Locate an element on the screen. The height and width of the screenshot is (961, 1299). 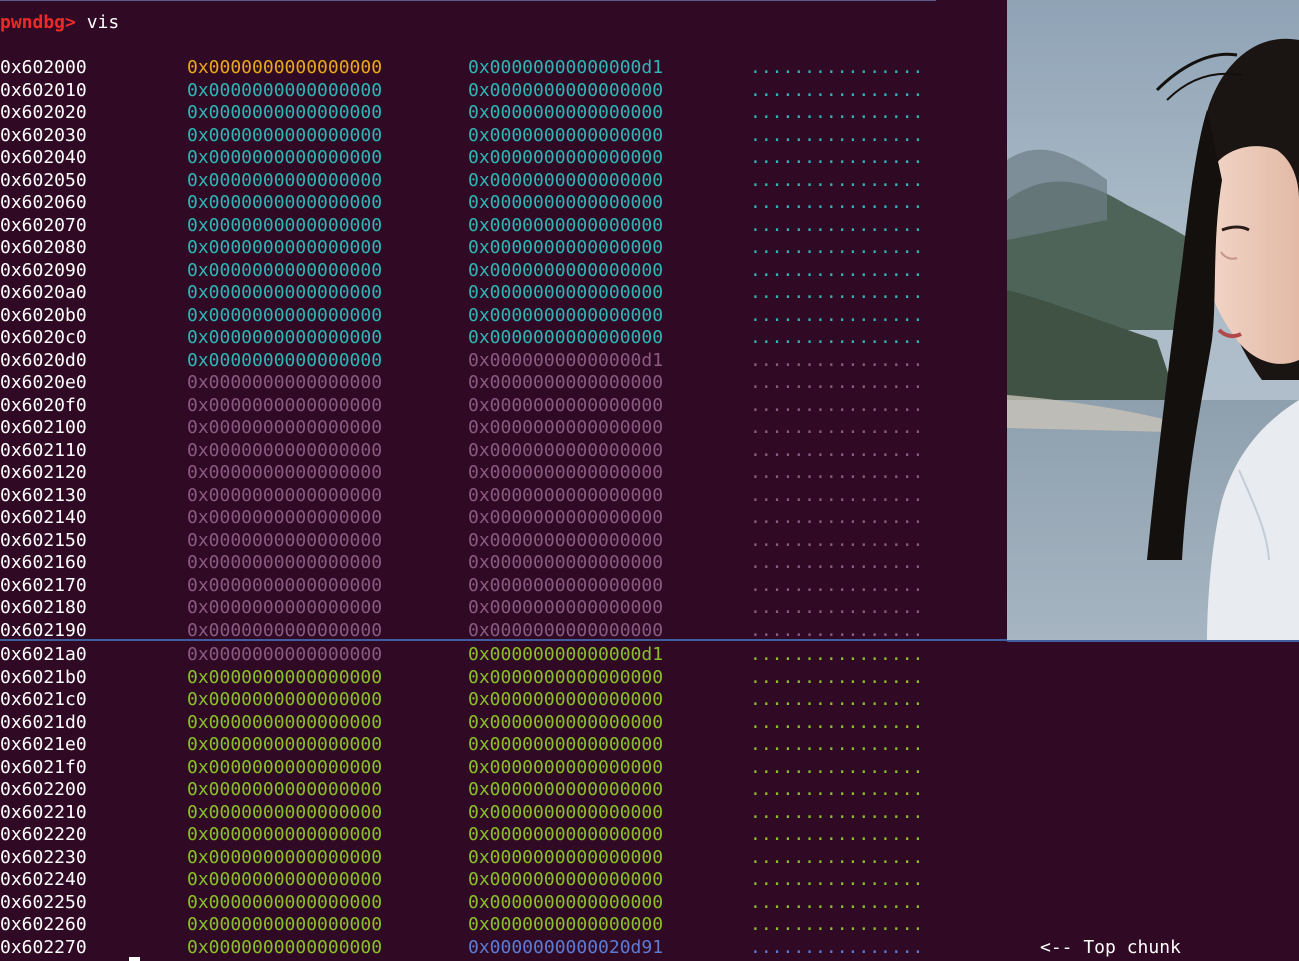
row-address: 0x6020a0 is located at coordinates (43, 292).